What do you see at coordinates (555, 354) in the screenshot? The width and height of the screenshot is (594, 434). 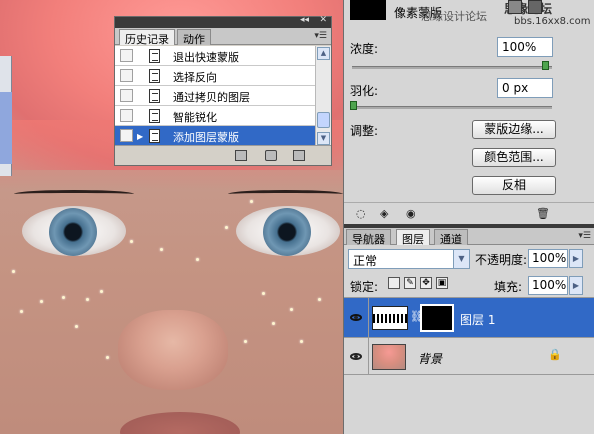 I see `lock-icon: 🔒` at bounding box center [555, 354].